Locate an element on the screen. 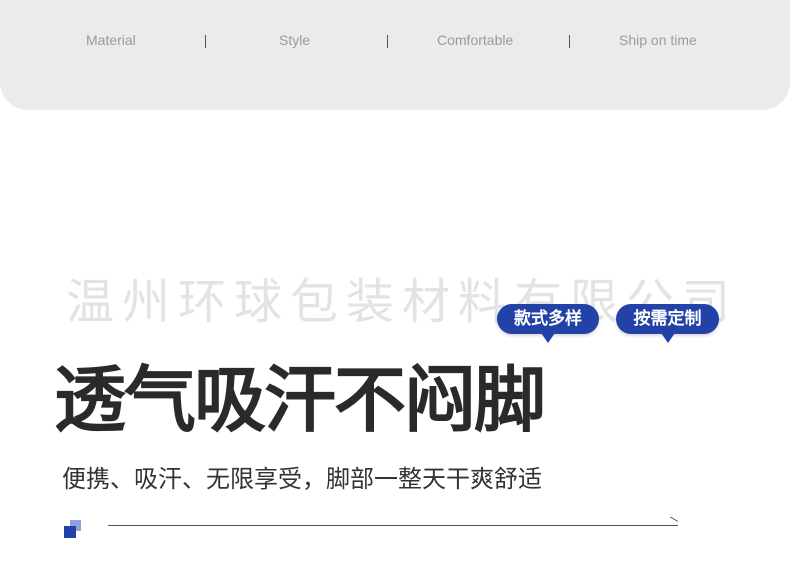 The height and width of the screenshot is (576, 790). badge-styles-label: 款式多样 is located at coordinates (548, 319).